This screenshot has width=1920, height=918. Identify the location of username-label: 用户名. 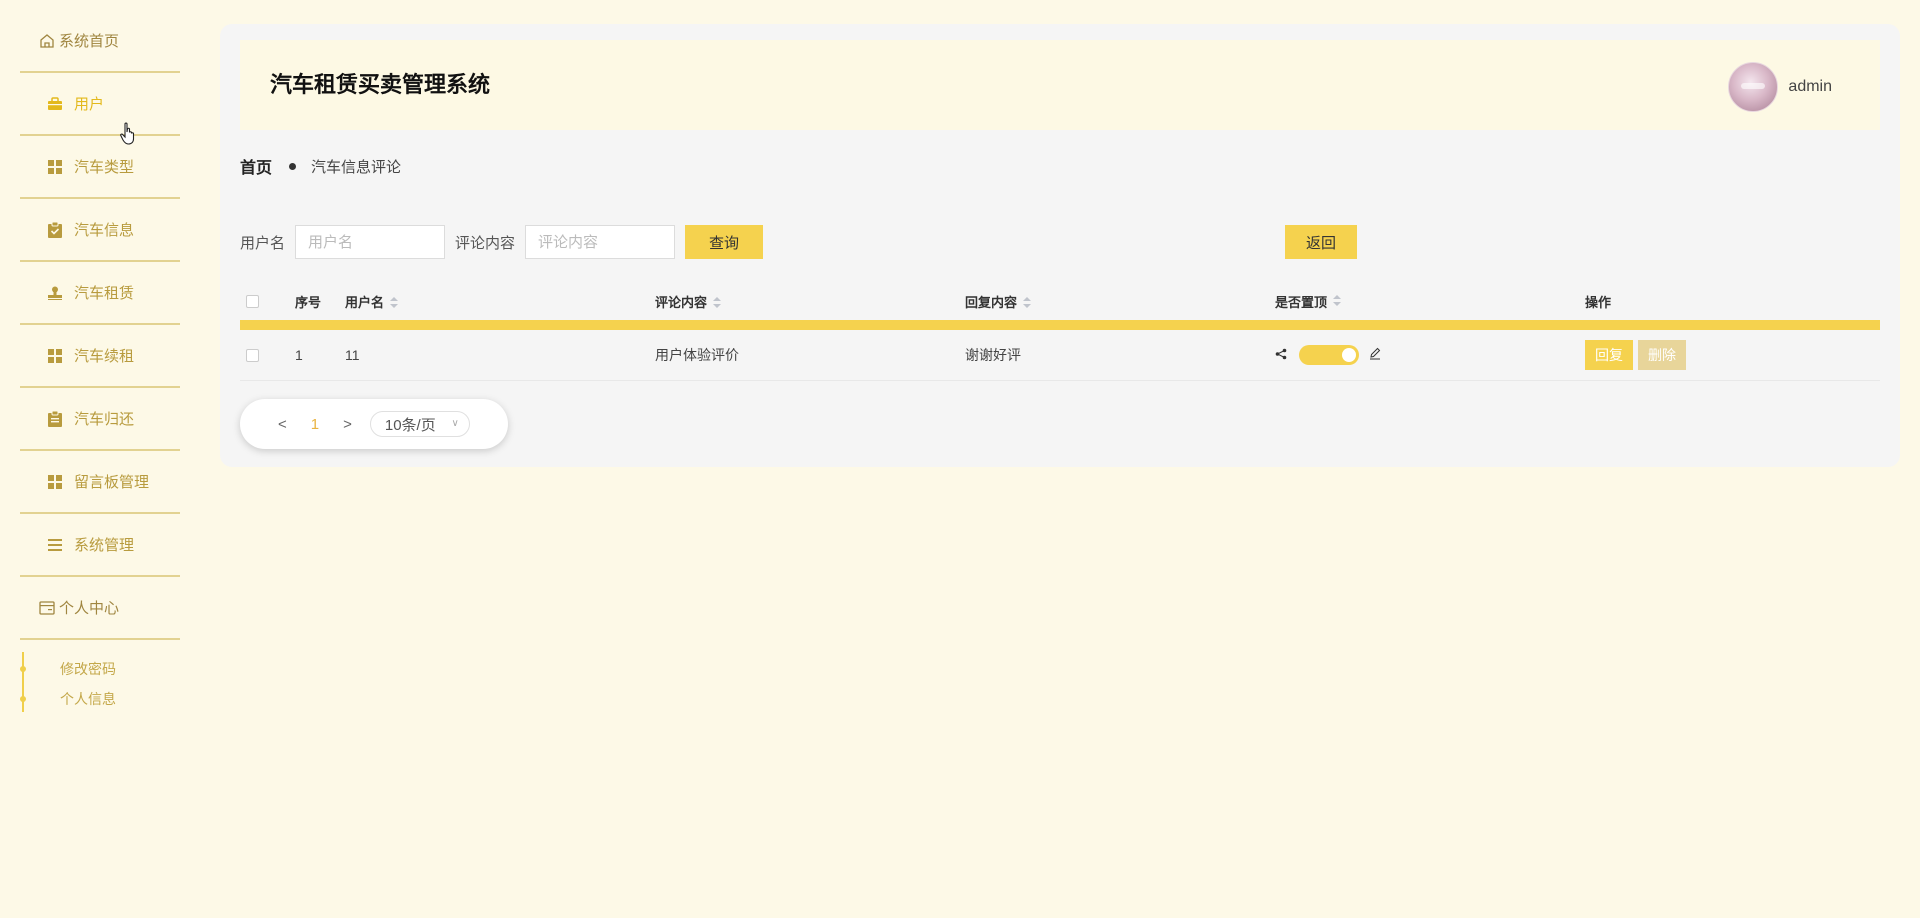
(263, 243).